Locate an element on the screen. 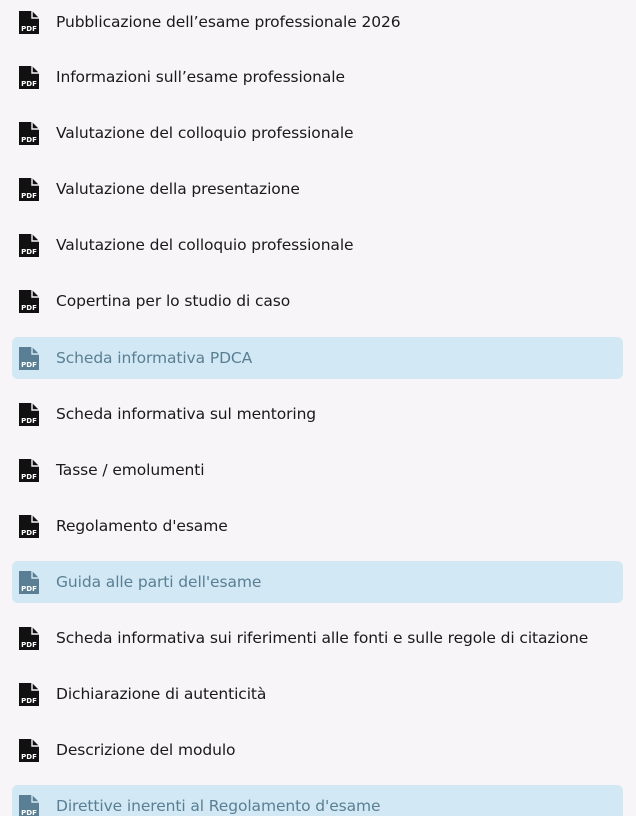 The width and height of the screenshot is (636, 816). document-label: Descrizione del modulo is located at coordinates (146, 750).